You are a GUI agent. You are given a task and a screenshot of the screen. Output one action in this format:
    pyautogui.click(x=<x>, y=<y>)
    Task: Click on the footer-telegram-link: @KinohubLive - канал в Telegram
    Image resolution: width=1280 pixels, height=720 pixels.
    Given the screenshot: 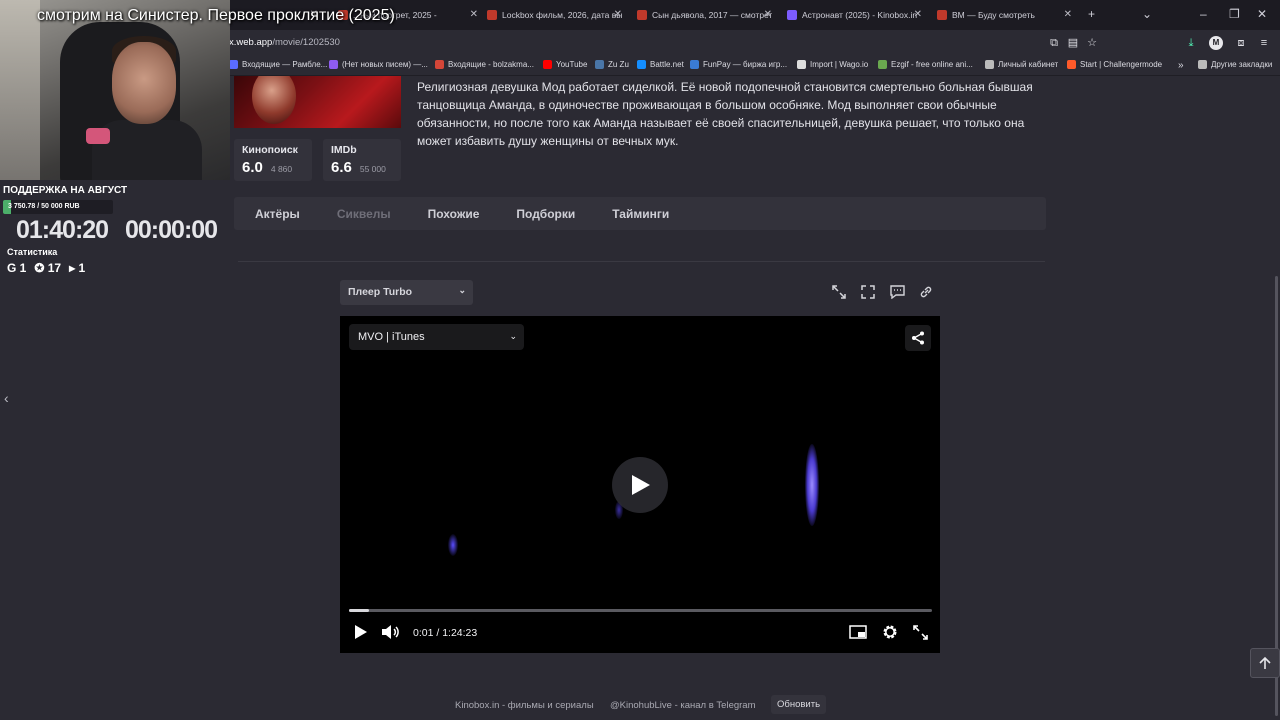 What is the action you would take?
    pyautogui.click(x=683, y=705)
    